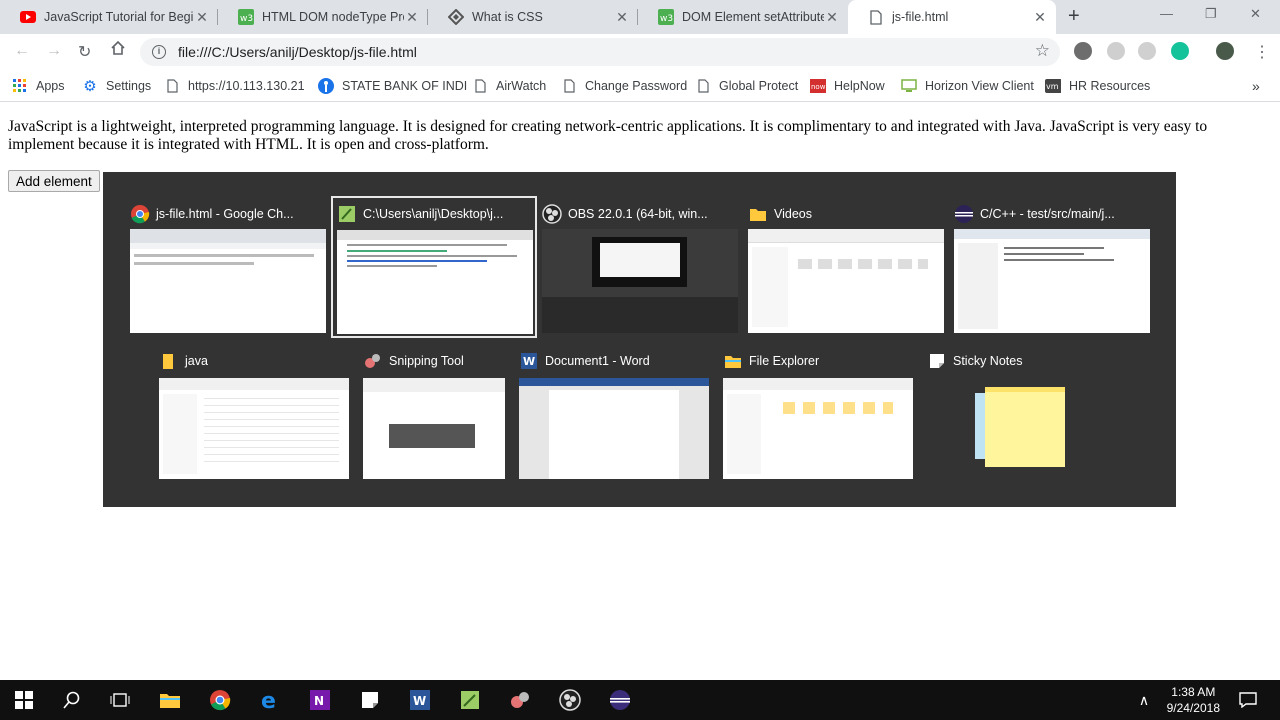 Image resolution: width=1280 pixels, height=720 pixels. Describe the element at coordinates (456, 17) in the screenshot. I see `css-site-icon` at that location.